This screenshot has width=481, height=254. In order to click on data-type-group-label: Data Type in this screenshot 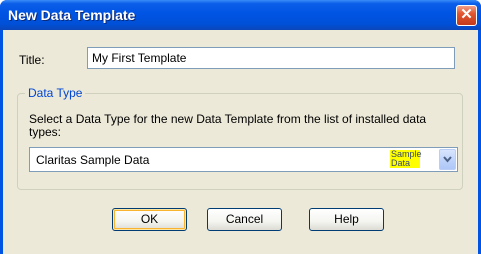, I will do `click(55, 93)`.